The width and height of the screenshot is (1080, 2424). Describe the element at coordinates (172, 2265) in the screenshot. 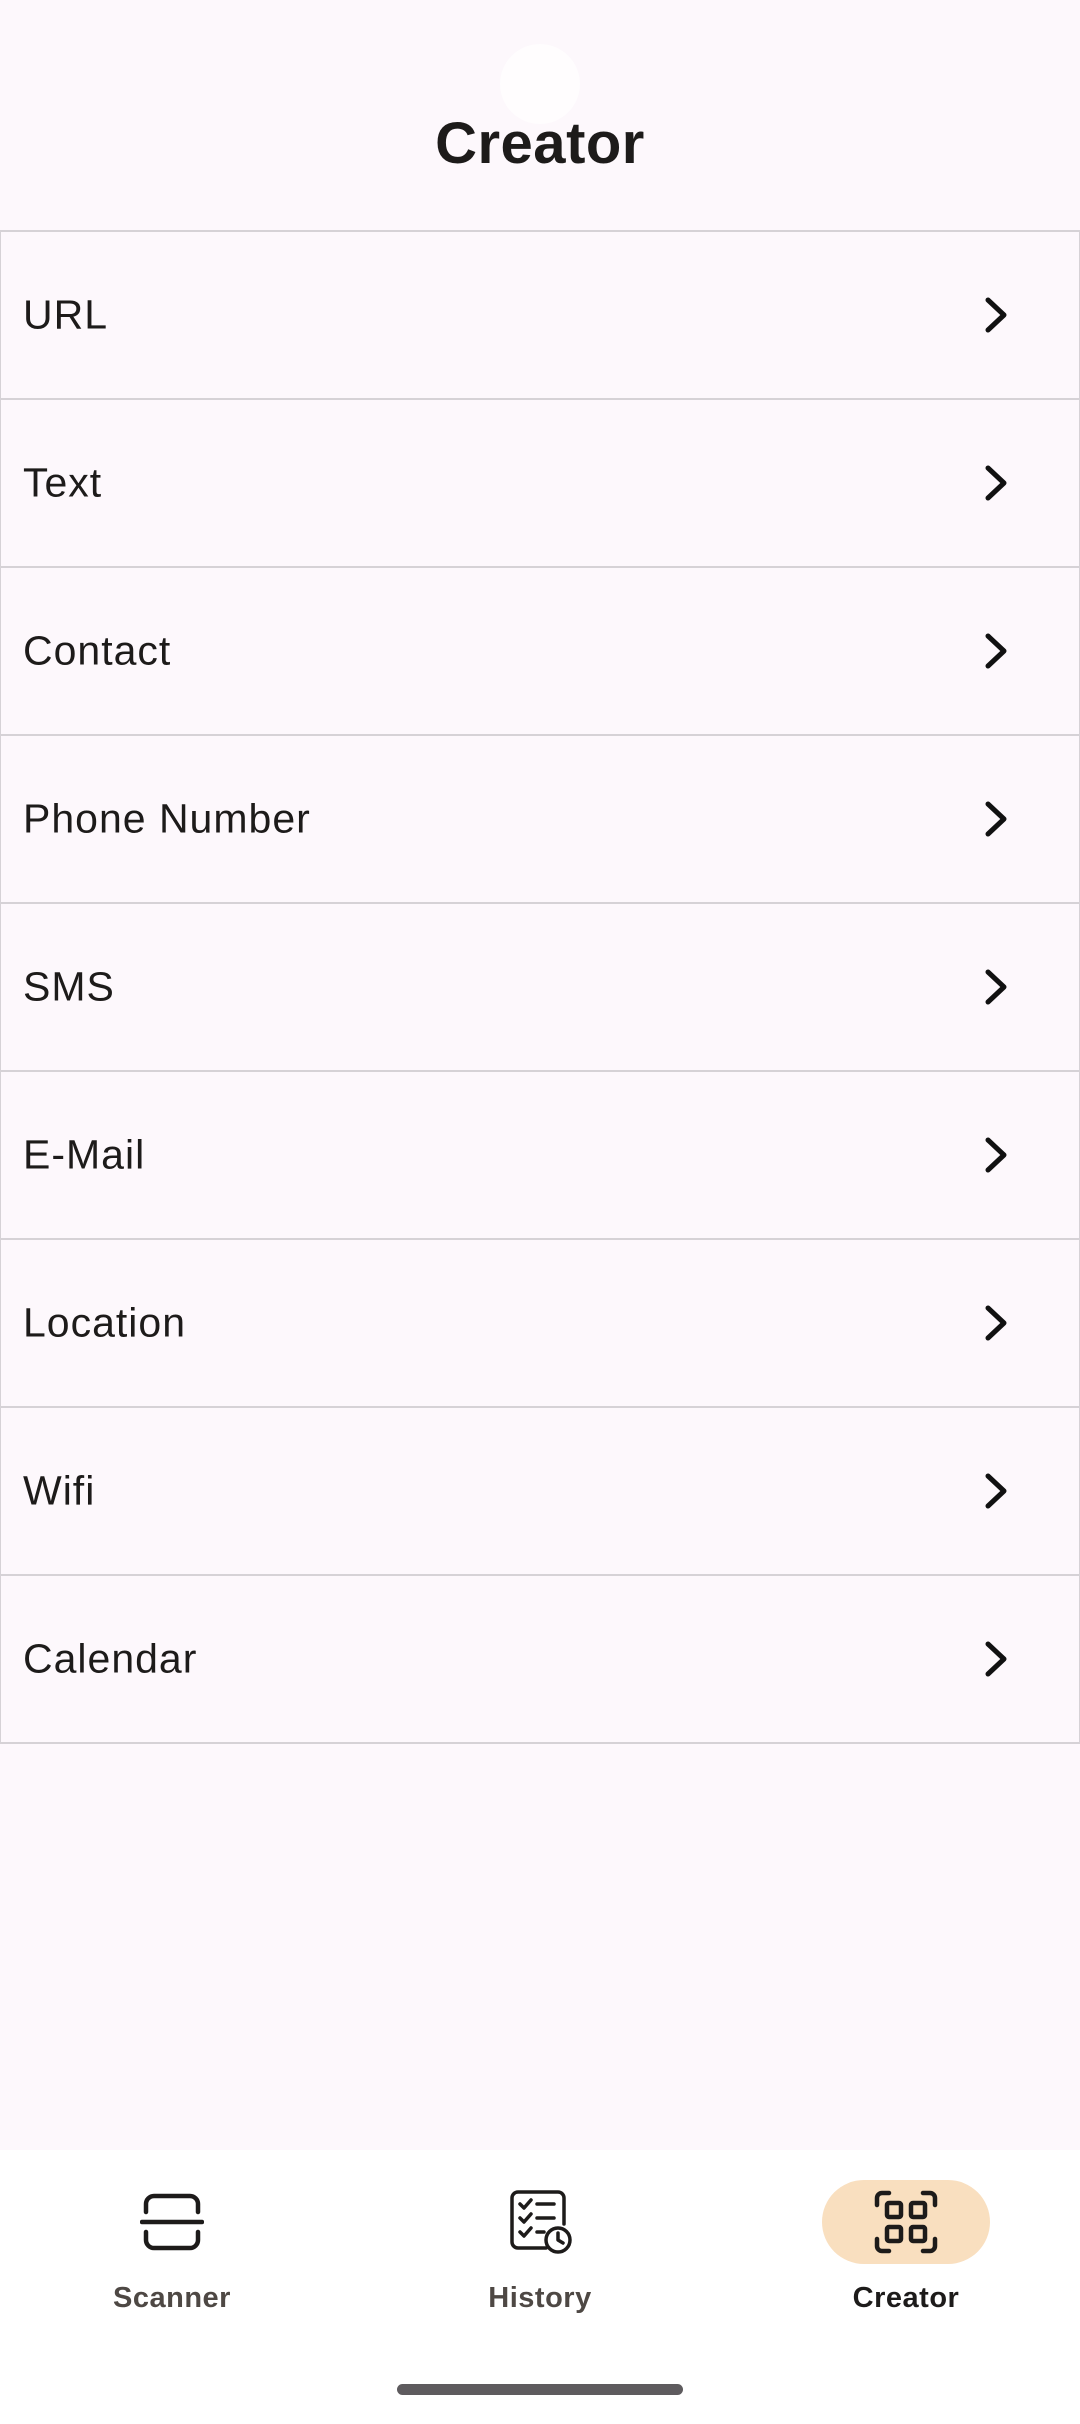

I see `nav-item-scanner: Scanner` at that location.